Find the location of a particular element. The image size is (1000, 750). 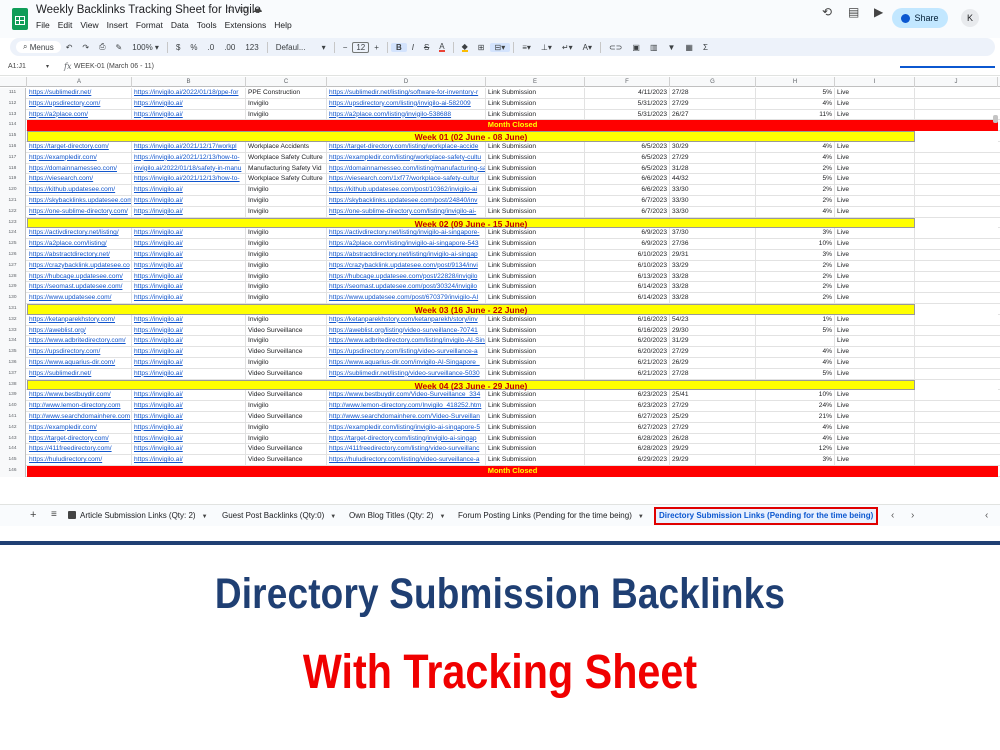

cell-h: 3% is located at coordinates (795, 460).